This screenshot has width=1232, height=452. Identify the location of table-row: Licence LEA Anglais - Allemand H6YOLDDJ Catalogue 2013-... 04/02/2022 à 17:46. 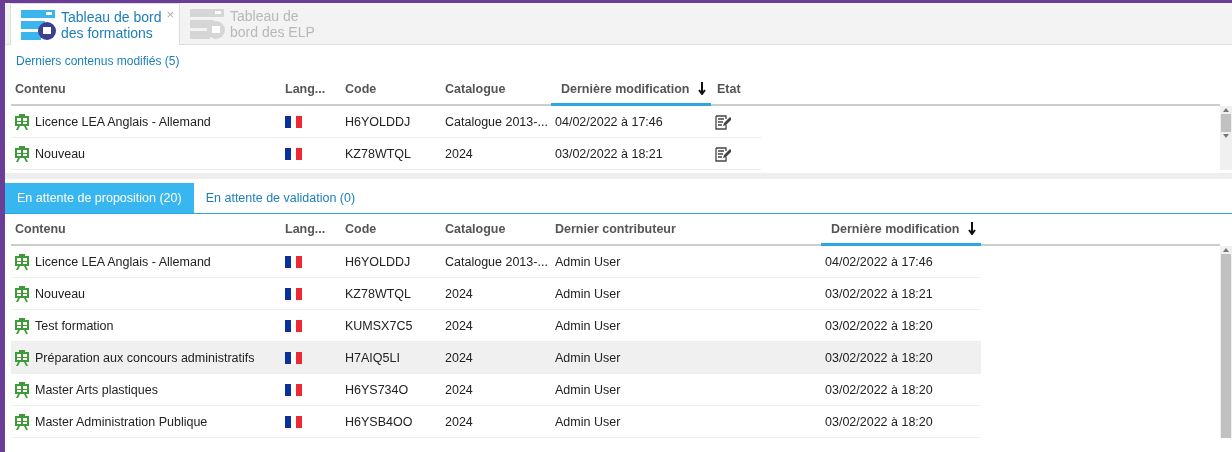
(386, 122).